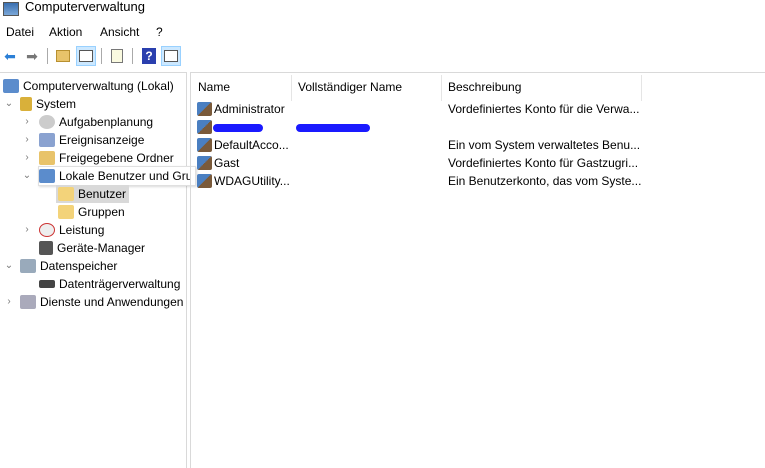 The width and height of the screenshot is (765, 468). Describe the element at coordinates (47, 158) in the screenshot. I see `shared-folder-icon` at that location.